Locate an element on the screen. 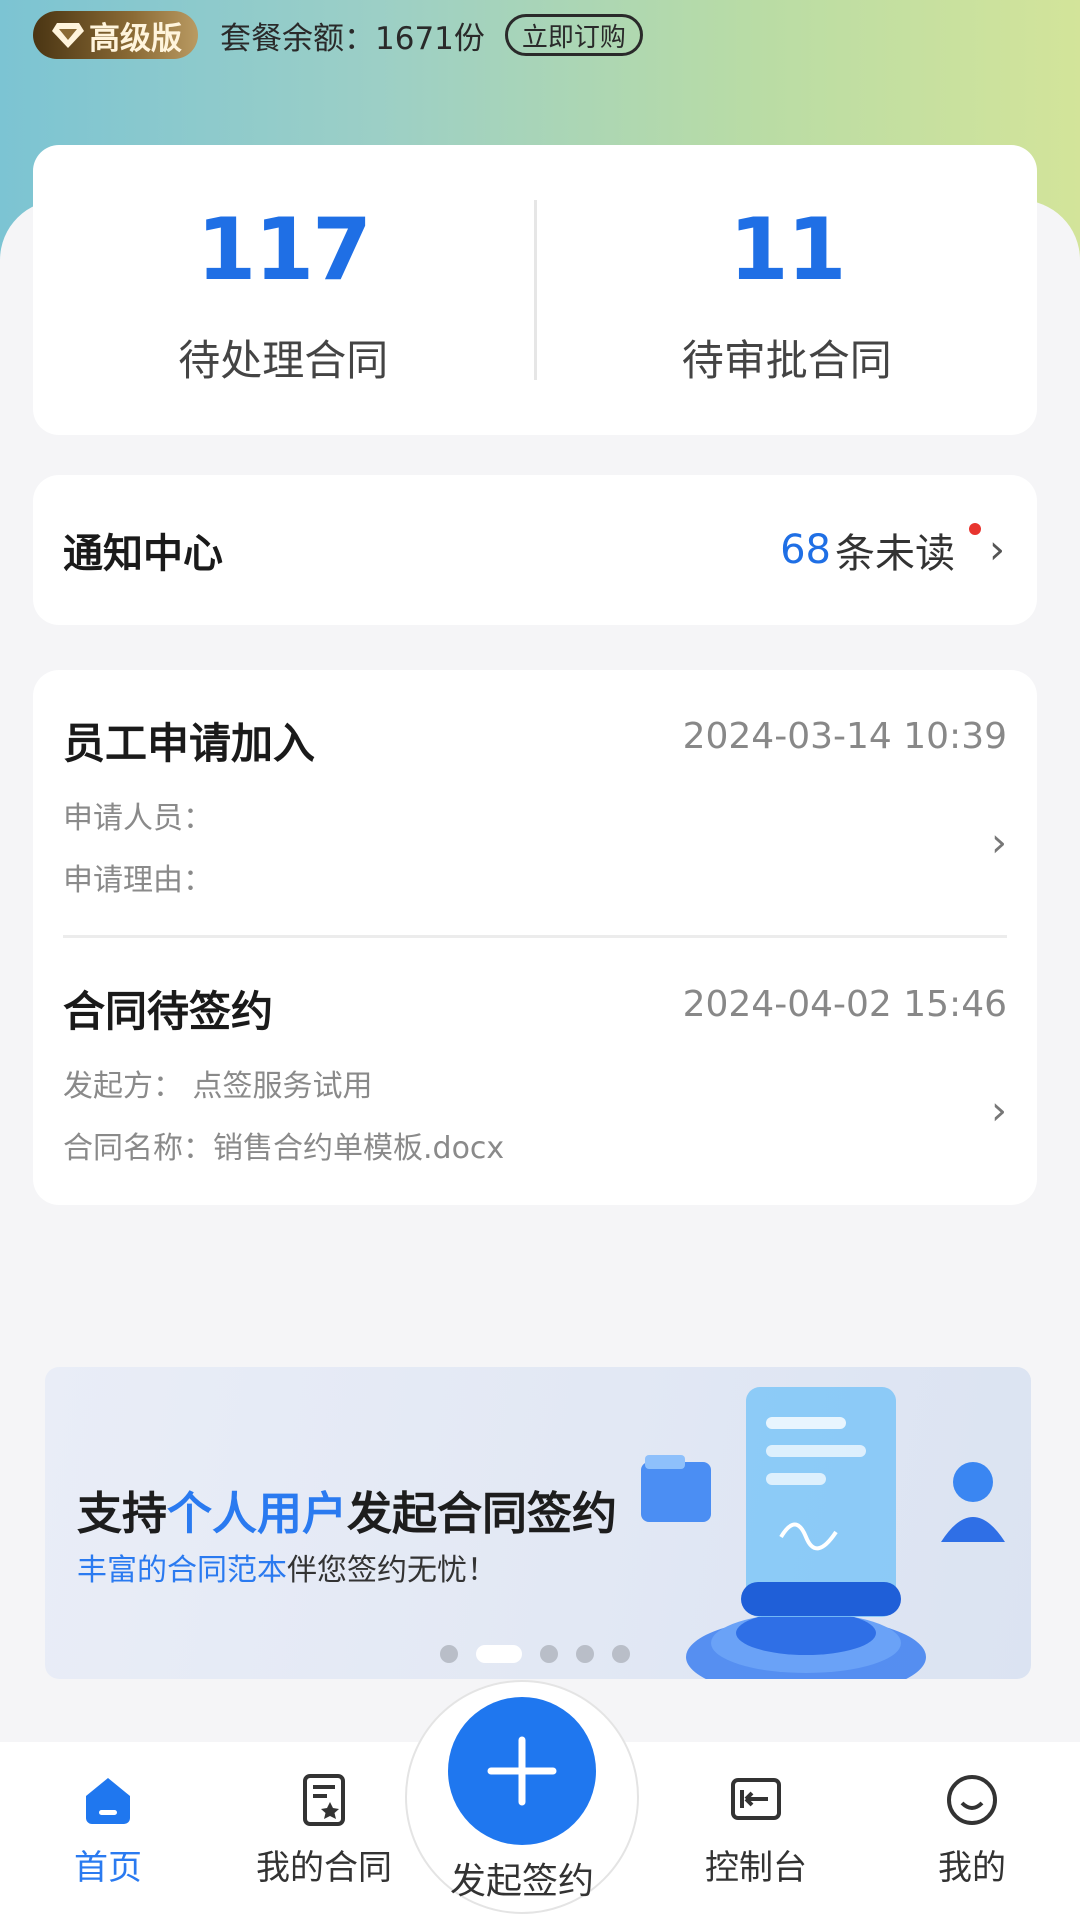 The image size is (1080, 1920). diamond-icon is located at coordinates (68, 35).